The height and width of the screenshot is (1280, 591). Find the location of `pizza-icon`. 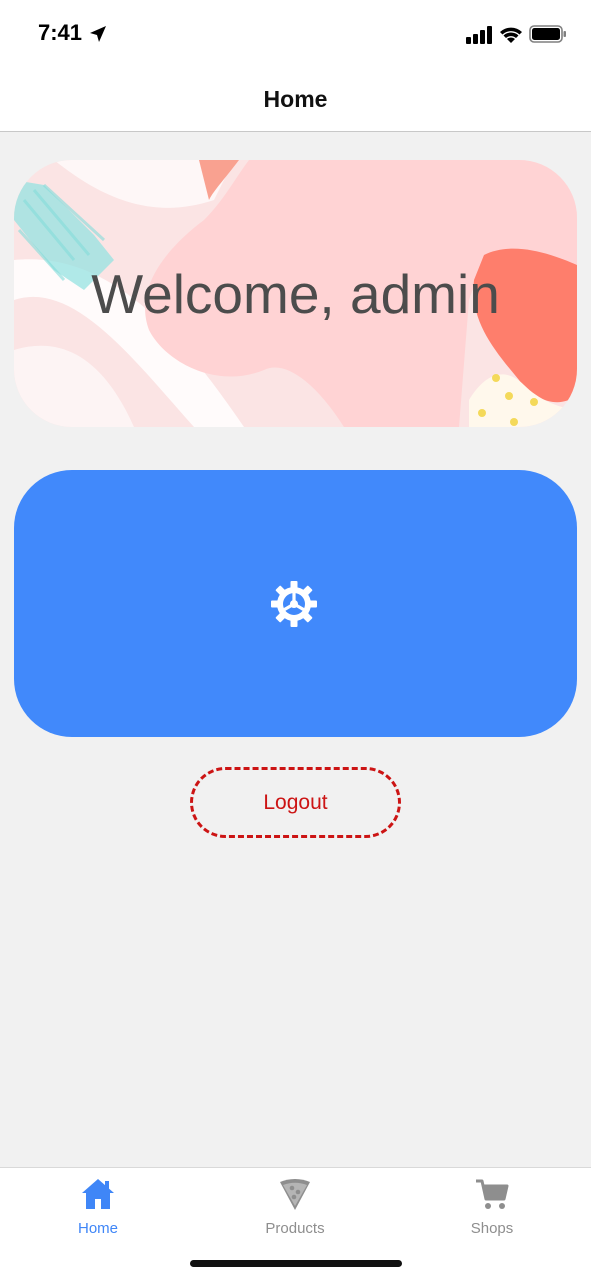

pizza-icon is located at coordinates (295, 1194).